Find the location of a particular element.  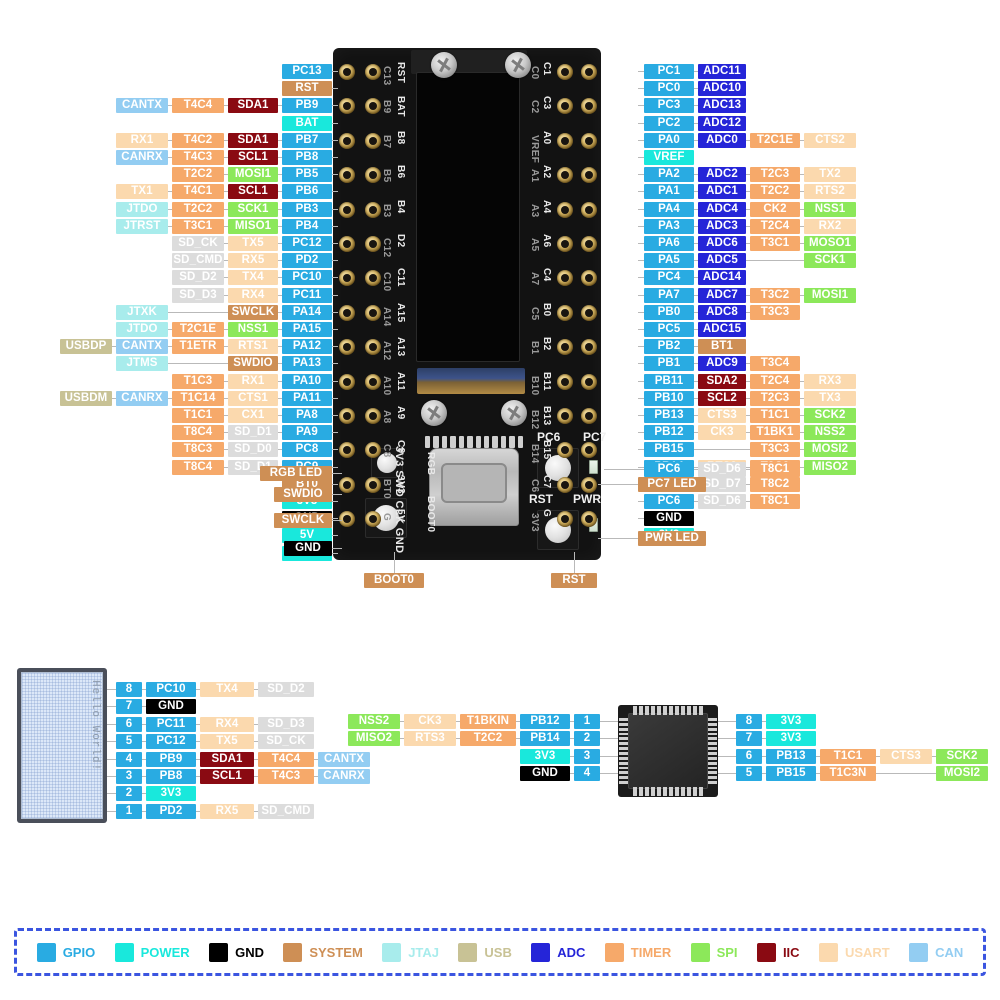

alt-label-sck1: SCK1 is located at coordinates (830, 261).